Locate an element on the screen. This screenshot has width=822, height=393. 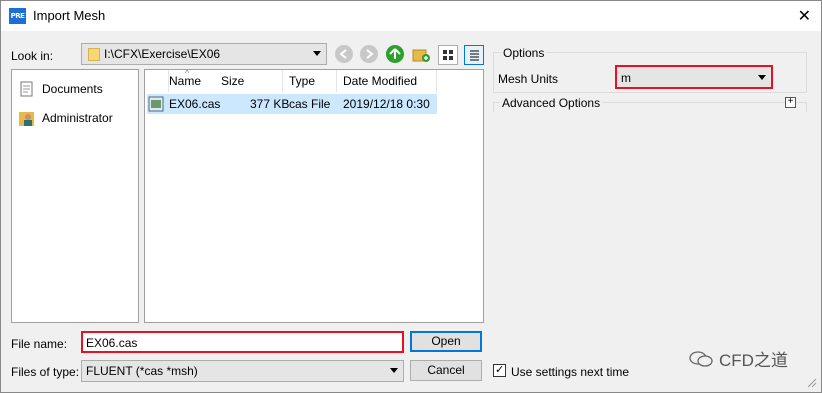
file-type-cell: cas File is located at coordinates (310, 104).